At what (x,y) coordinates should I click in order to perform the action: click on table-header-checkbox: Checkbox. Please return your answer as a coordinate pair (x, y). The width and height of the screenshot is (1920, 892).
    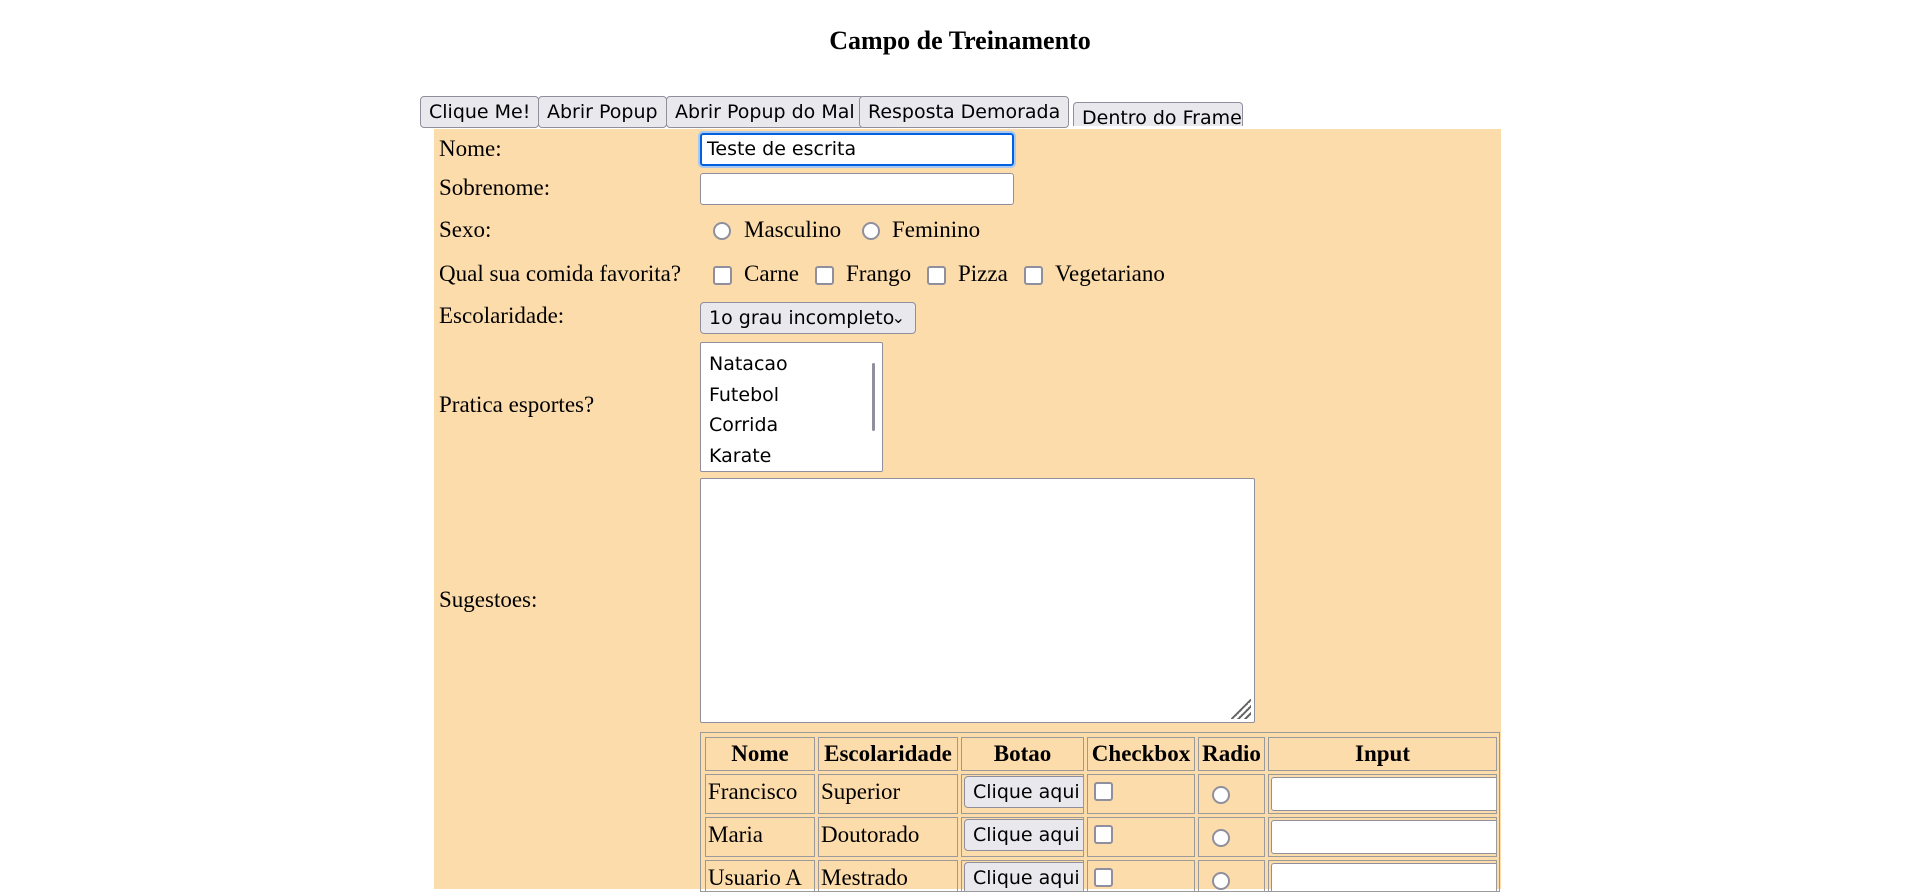
    Looking at the image, I should click on (1141, 754).